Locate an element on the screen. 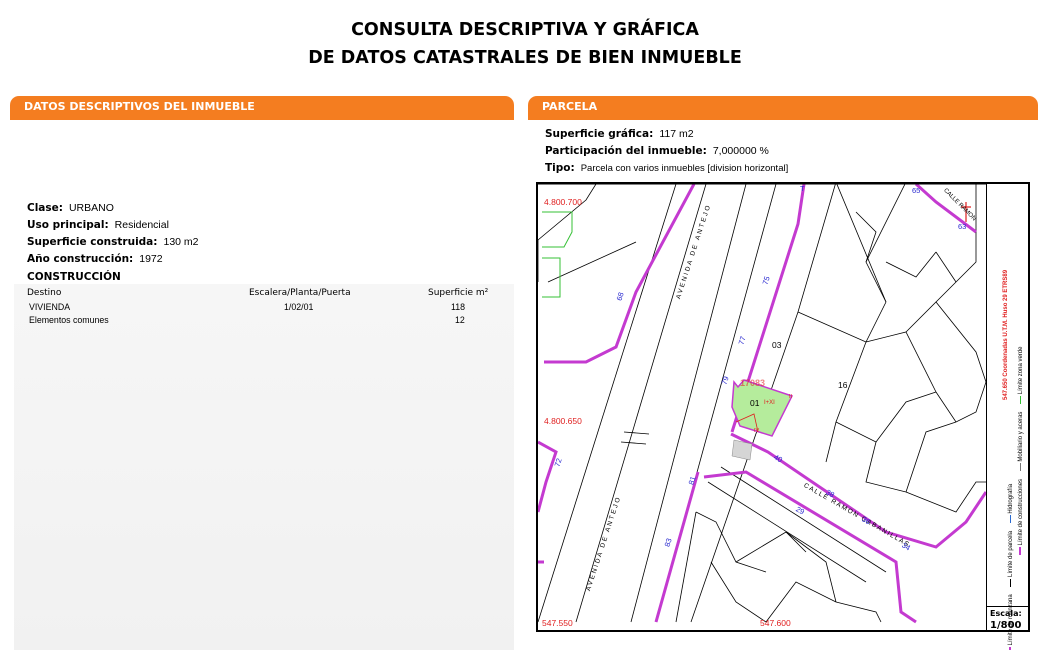 The width and height of the screenshot is (1050, 650). legend-item: Hidrografía is located at coordinates (1011, 498).